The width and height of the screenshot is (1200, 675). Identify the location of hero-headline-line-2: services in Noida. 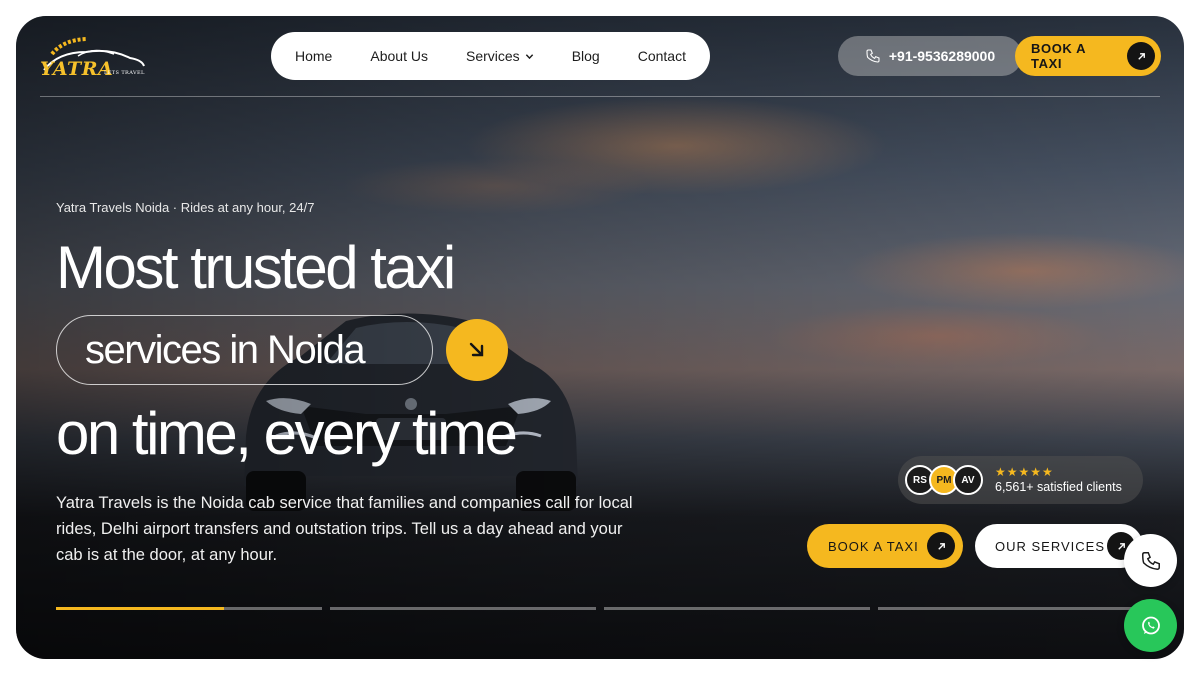
(225, 349).